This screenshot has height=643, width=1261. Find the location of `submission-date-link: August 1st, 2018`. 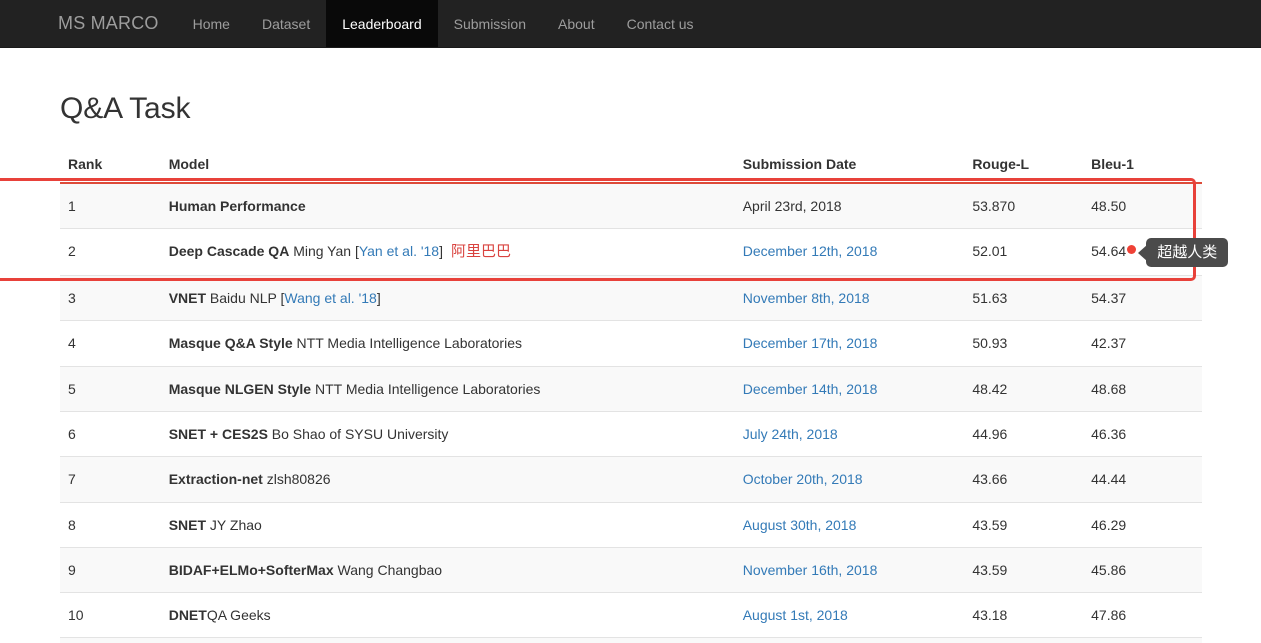

submission-date-link: August 1st, 2018 is located at coordinates (795, 615).